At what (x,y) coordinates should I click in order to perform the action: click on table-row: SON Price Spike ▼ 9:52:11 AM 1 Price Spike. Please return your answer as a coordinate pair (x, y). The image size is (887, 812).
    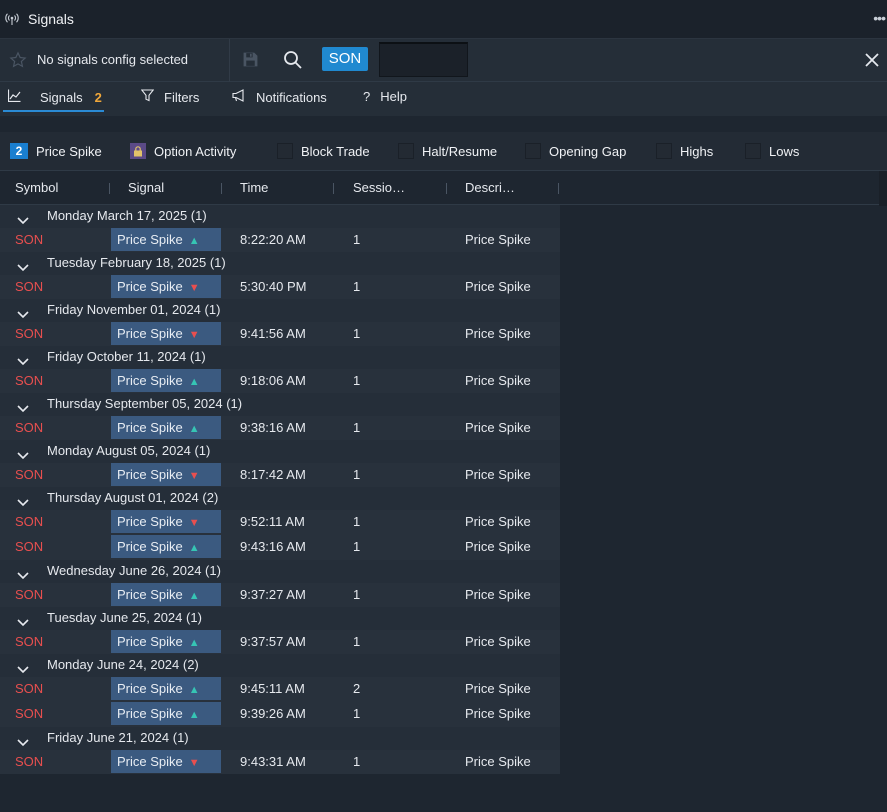
    Looking at the image, I should click on (280, 522).